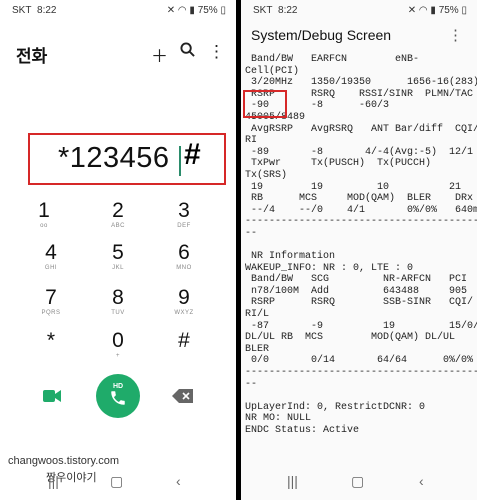  What do you see at coordinates (117, 356) in the screenshot?
I see `dial-key-letters: +` at bounding box center [117, 356].